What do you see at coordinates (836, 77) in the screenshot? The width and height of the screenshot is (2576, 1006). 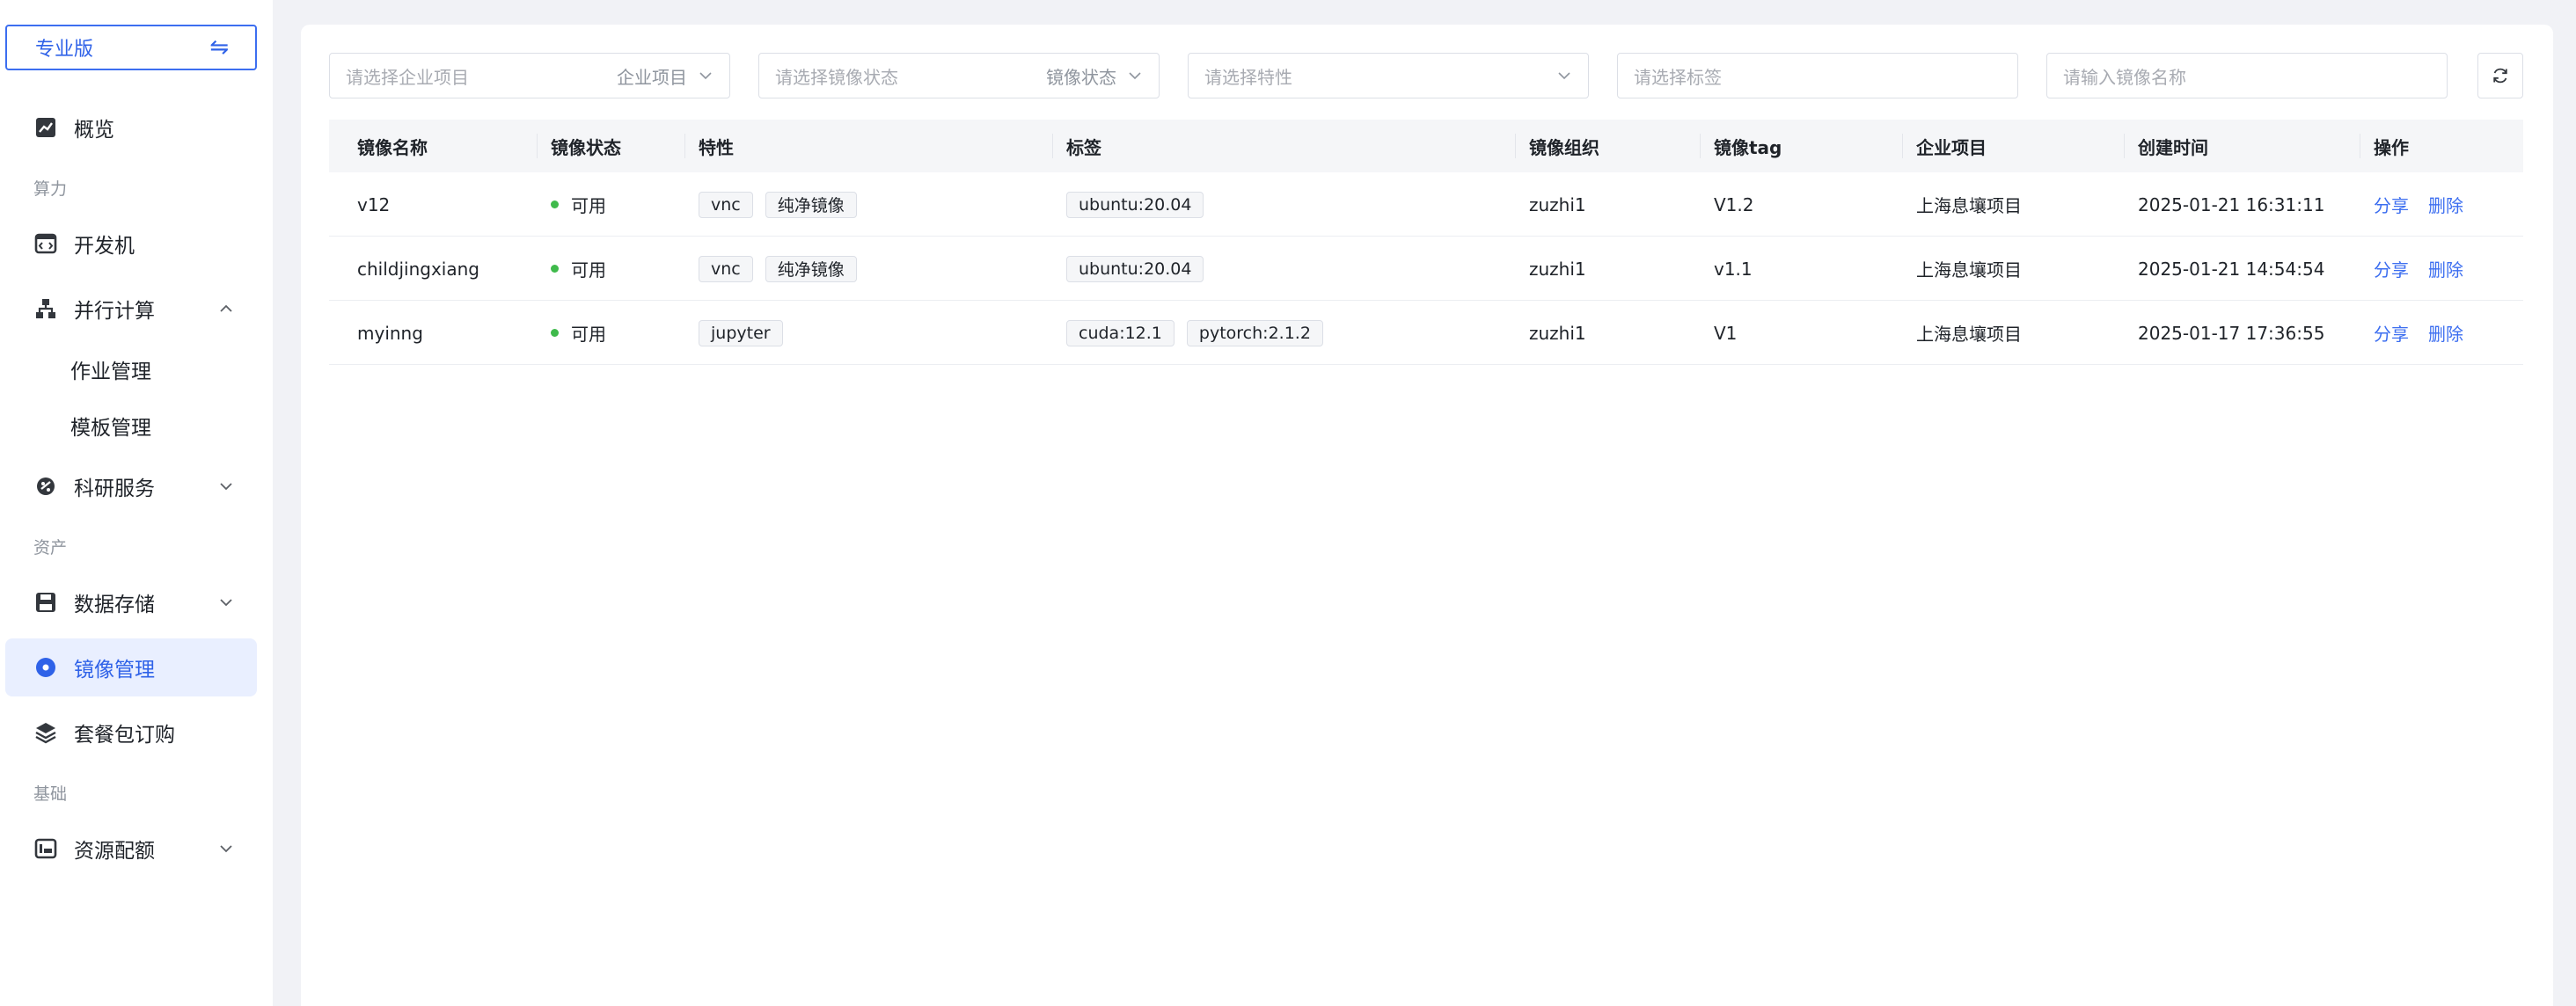 I see `status-select-placeholder: 请选择镜像状态` at bounding box center [836, 77].